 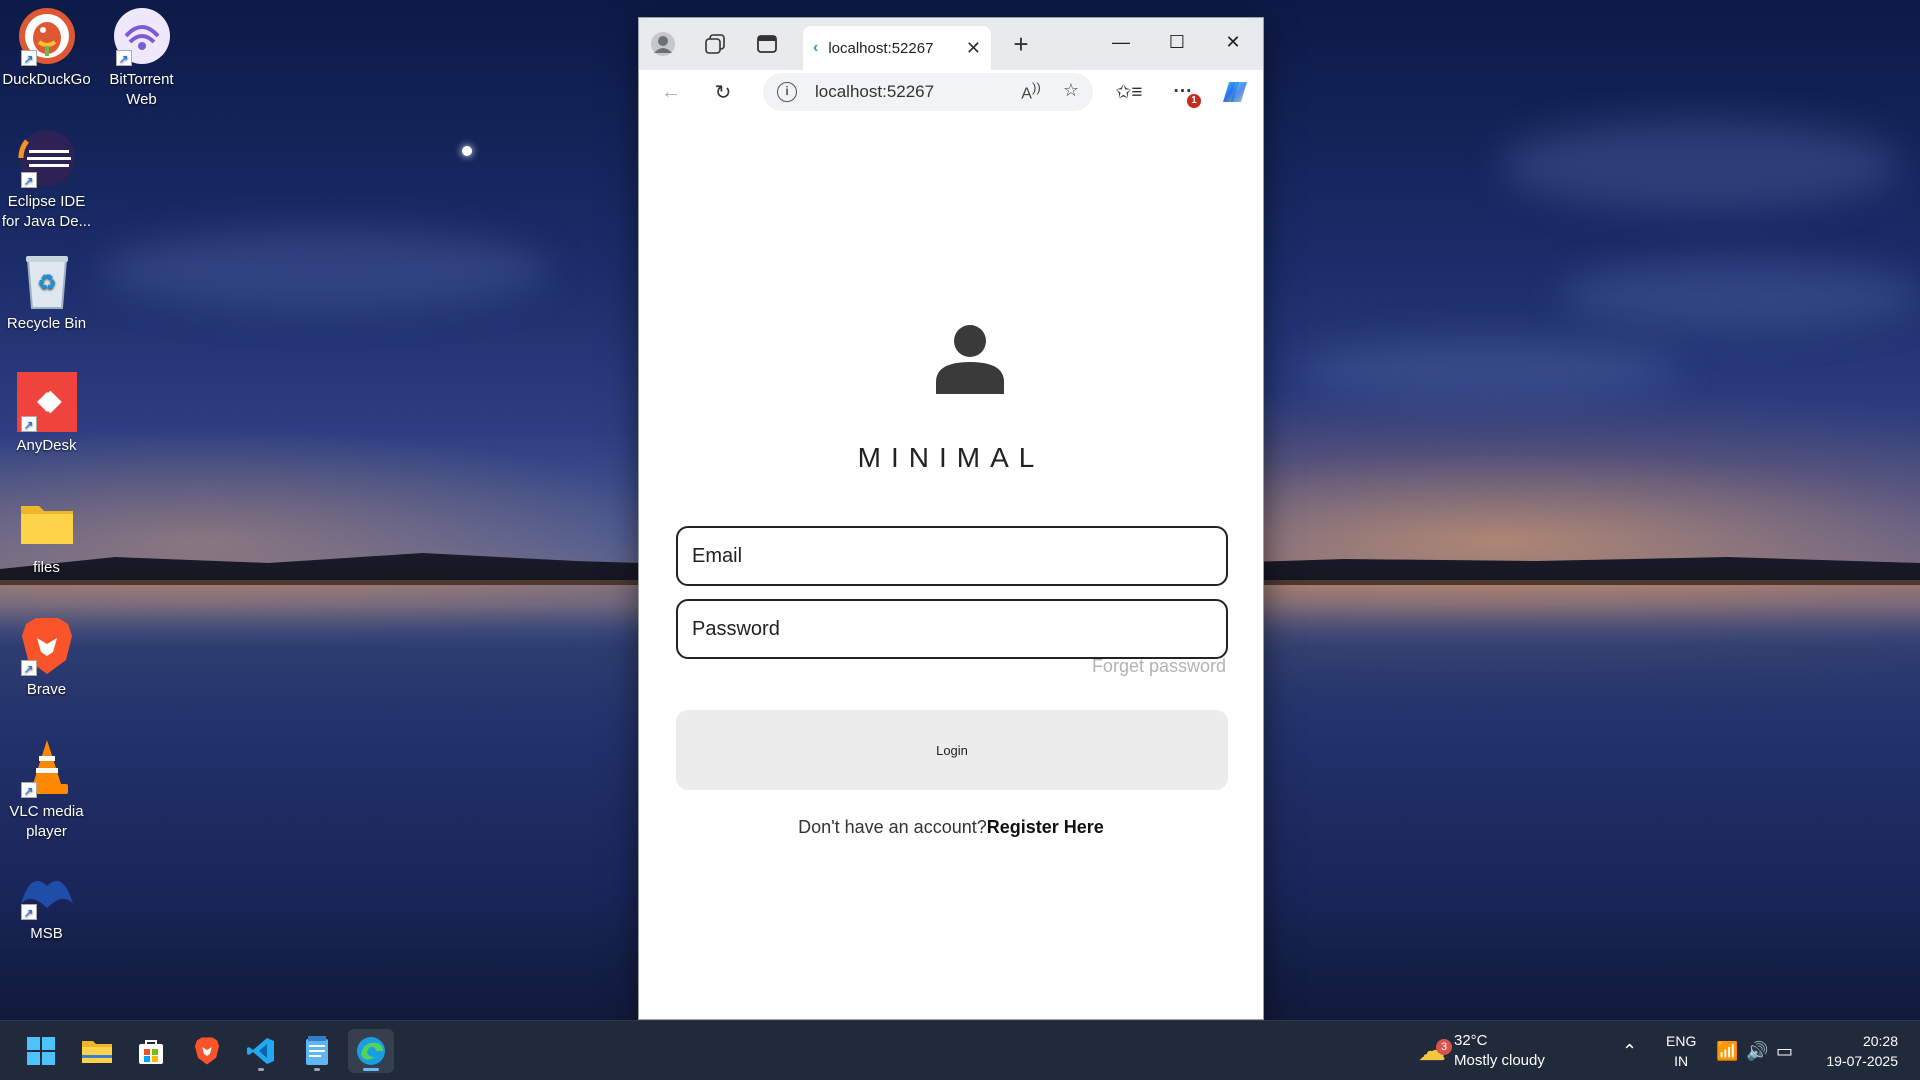 What do you see at coordinates (1681, 1050) in the screenshot?
I see `language-indicator: ENG IN` at bounding box center [1681, 1050].